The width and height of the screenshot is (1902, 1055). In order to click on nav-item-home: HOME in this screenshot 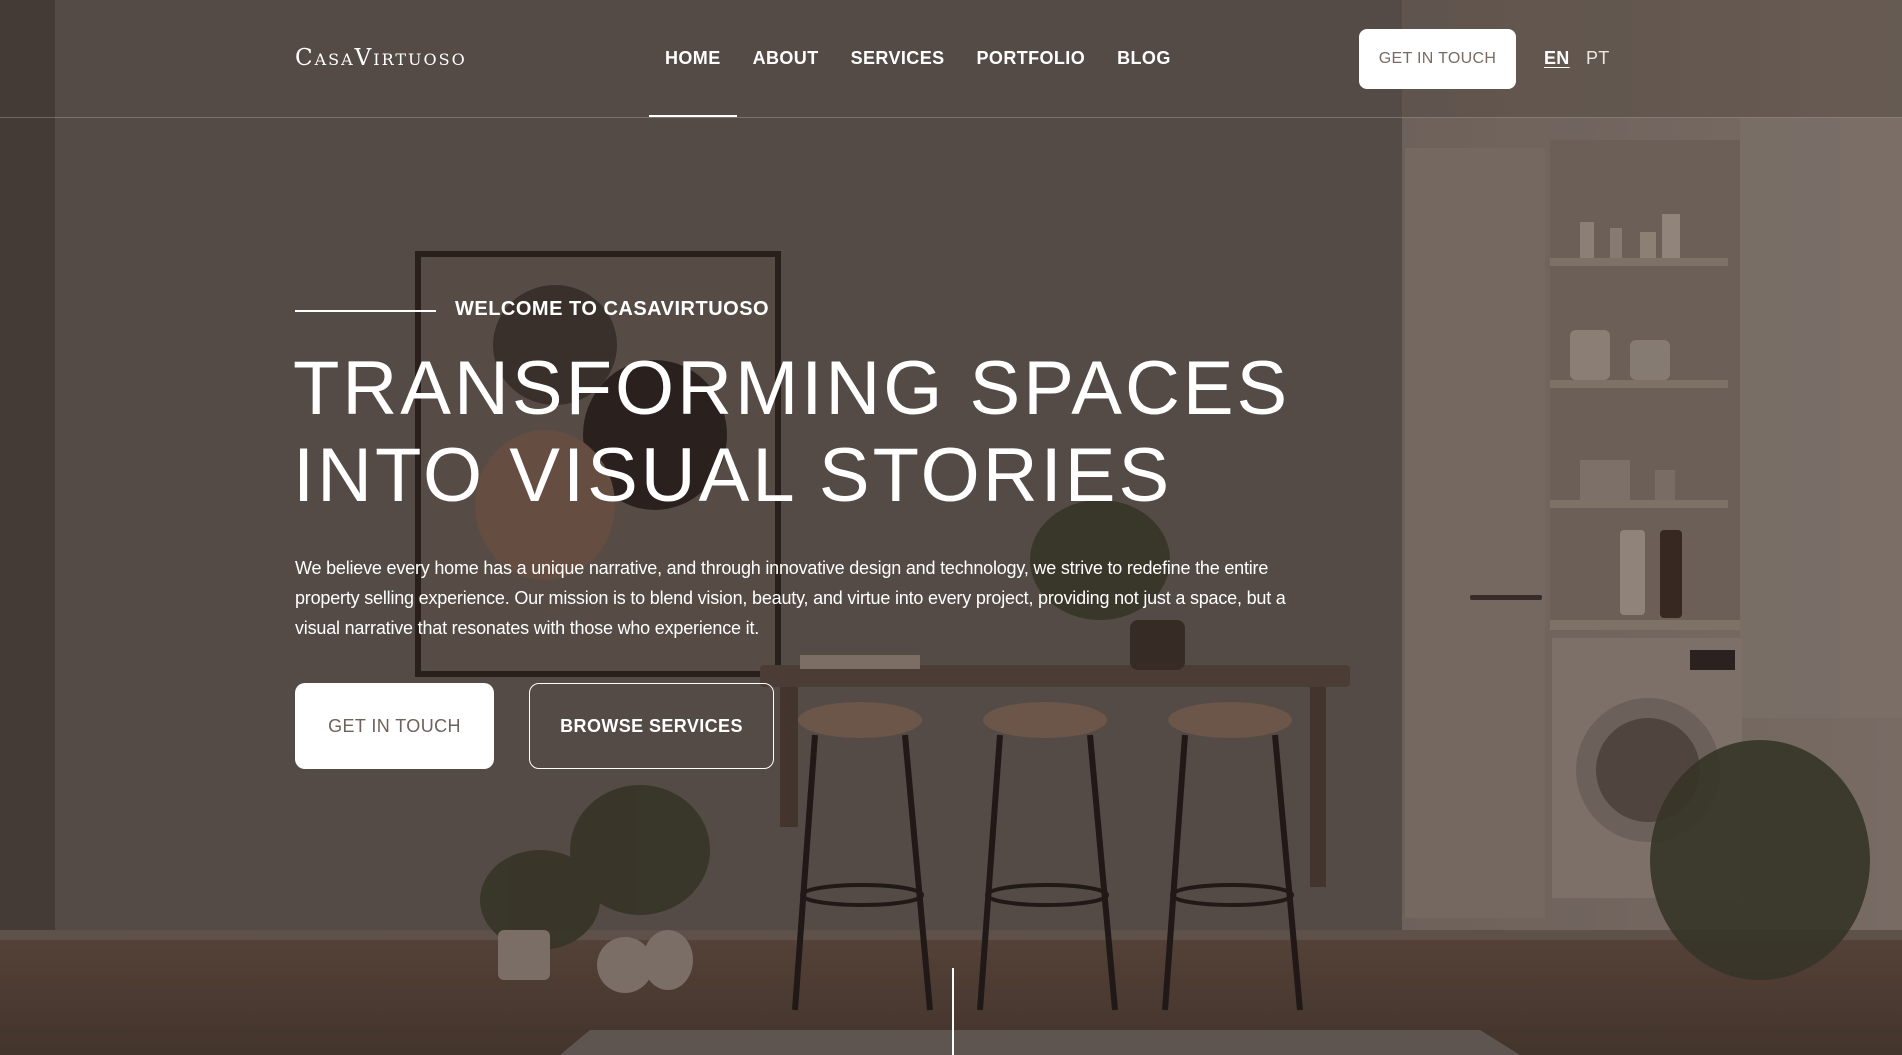, I will do `click(693, 58)`.